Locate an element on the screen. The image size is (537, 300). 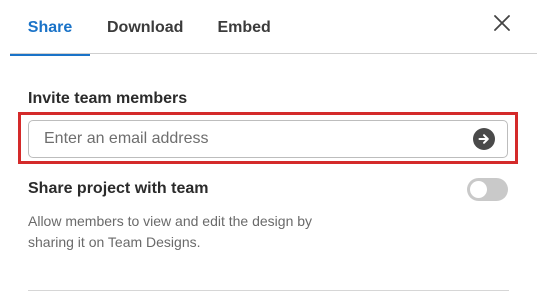
close-button is located at coordinates (502, 23).